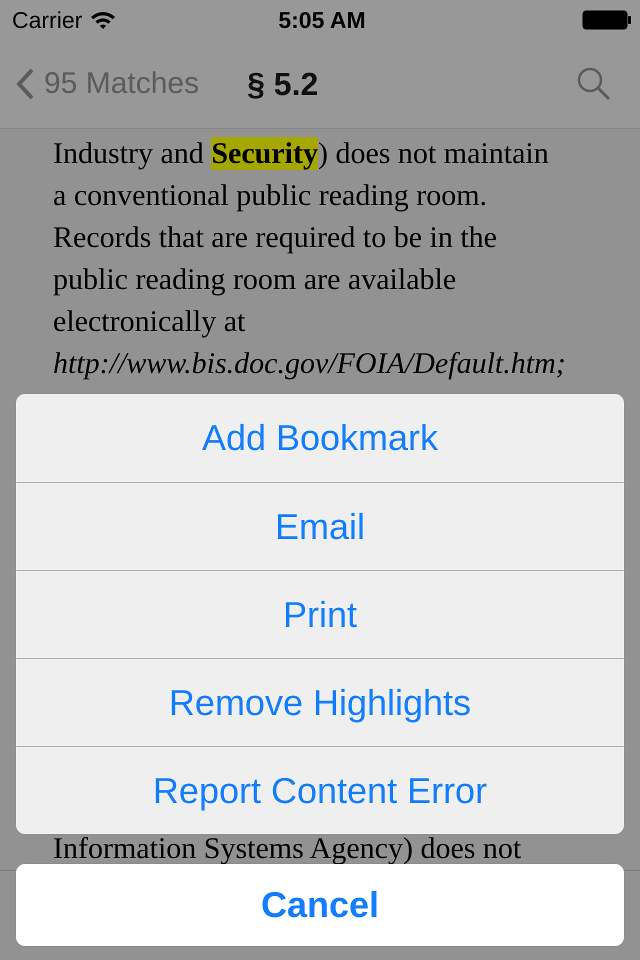 Image resolution: width=640 pixels, height=960 pixels. Describe the element at coordinates (47, 20) in the screenshot. I see `carrier-name: Carrier` at that location.